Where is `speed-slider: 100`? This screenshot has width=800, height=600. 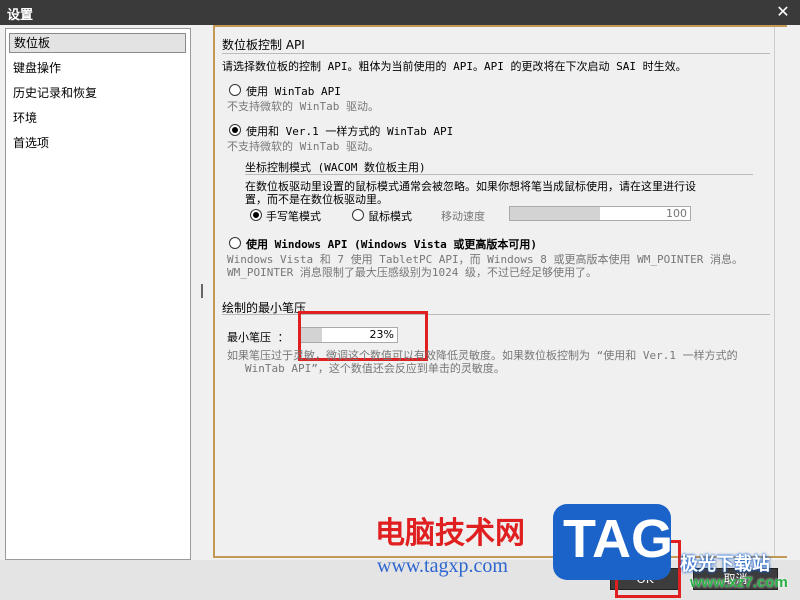
speed-slider: 100 is located at coordinates (600, 213).